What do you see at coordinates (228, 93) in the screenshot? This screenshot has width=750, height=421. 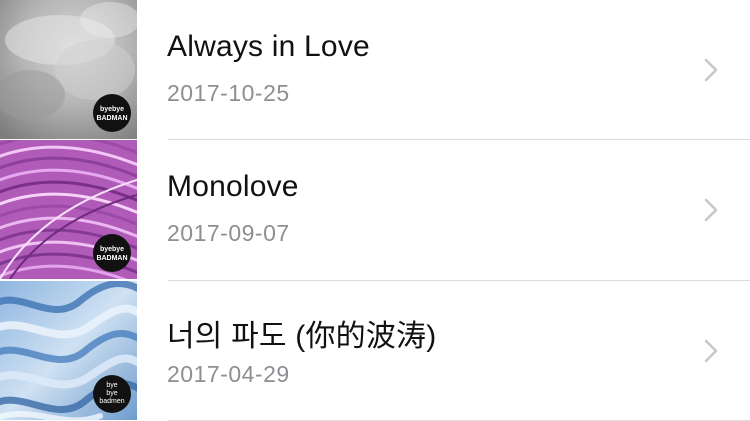 I see `release-date: 2017-10-25` at bounding box center [228, 93].